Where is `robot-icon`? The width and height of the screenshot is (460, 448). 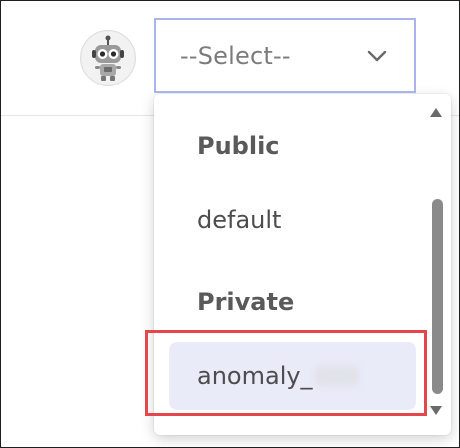
robot-icon is located at coordinates (108, 58).